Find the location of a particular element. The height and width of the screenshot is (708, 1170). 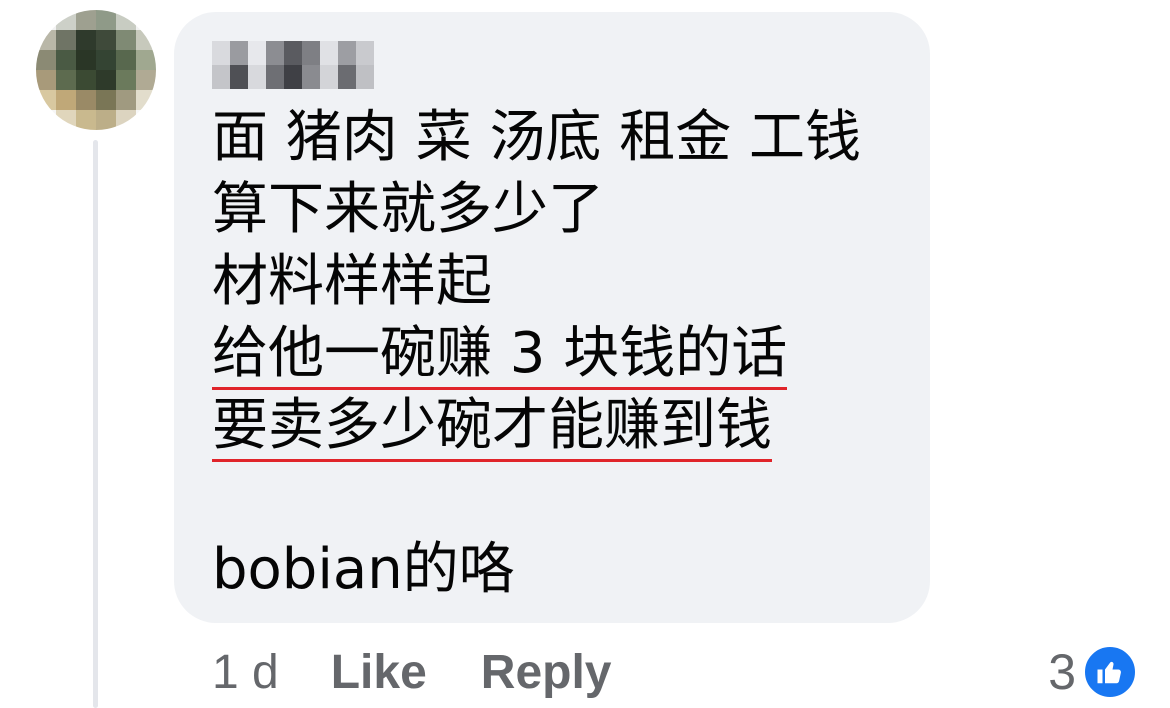

comment-line: 算下来就多少了 is located at coordinates (408, 209).